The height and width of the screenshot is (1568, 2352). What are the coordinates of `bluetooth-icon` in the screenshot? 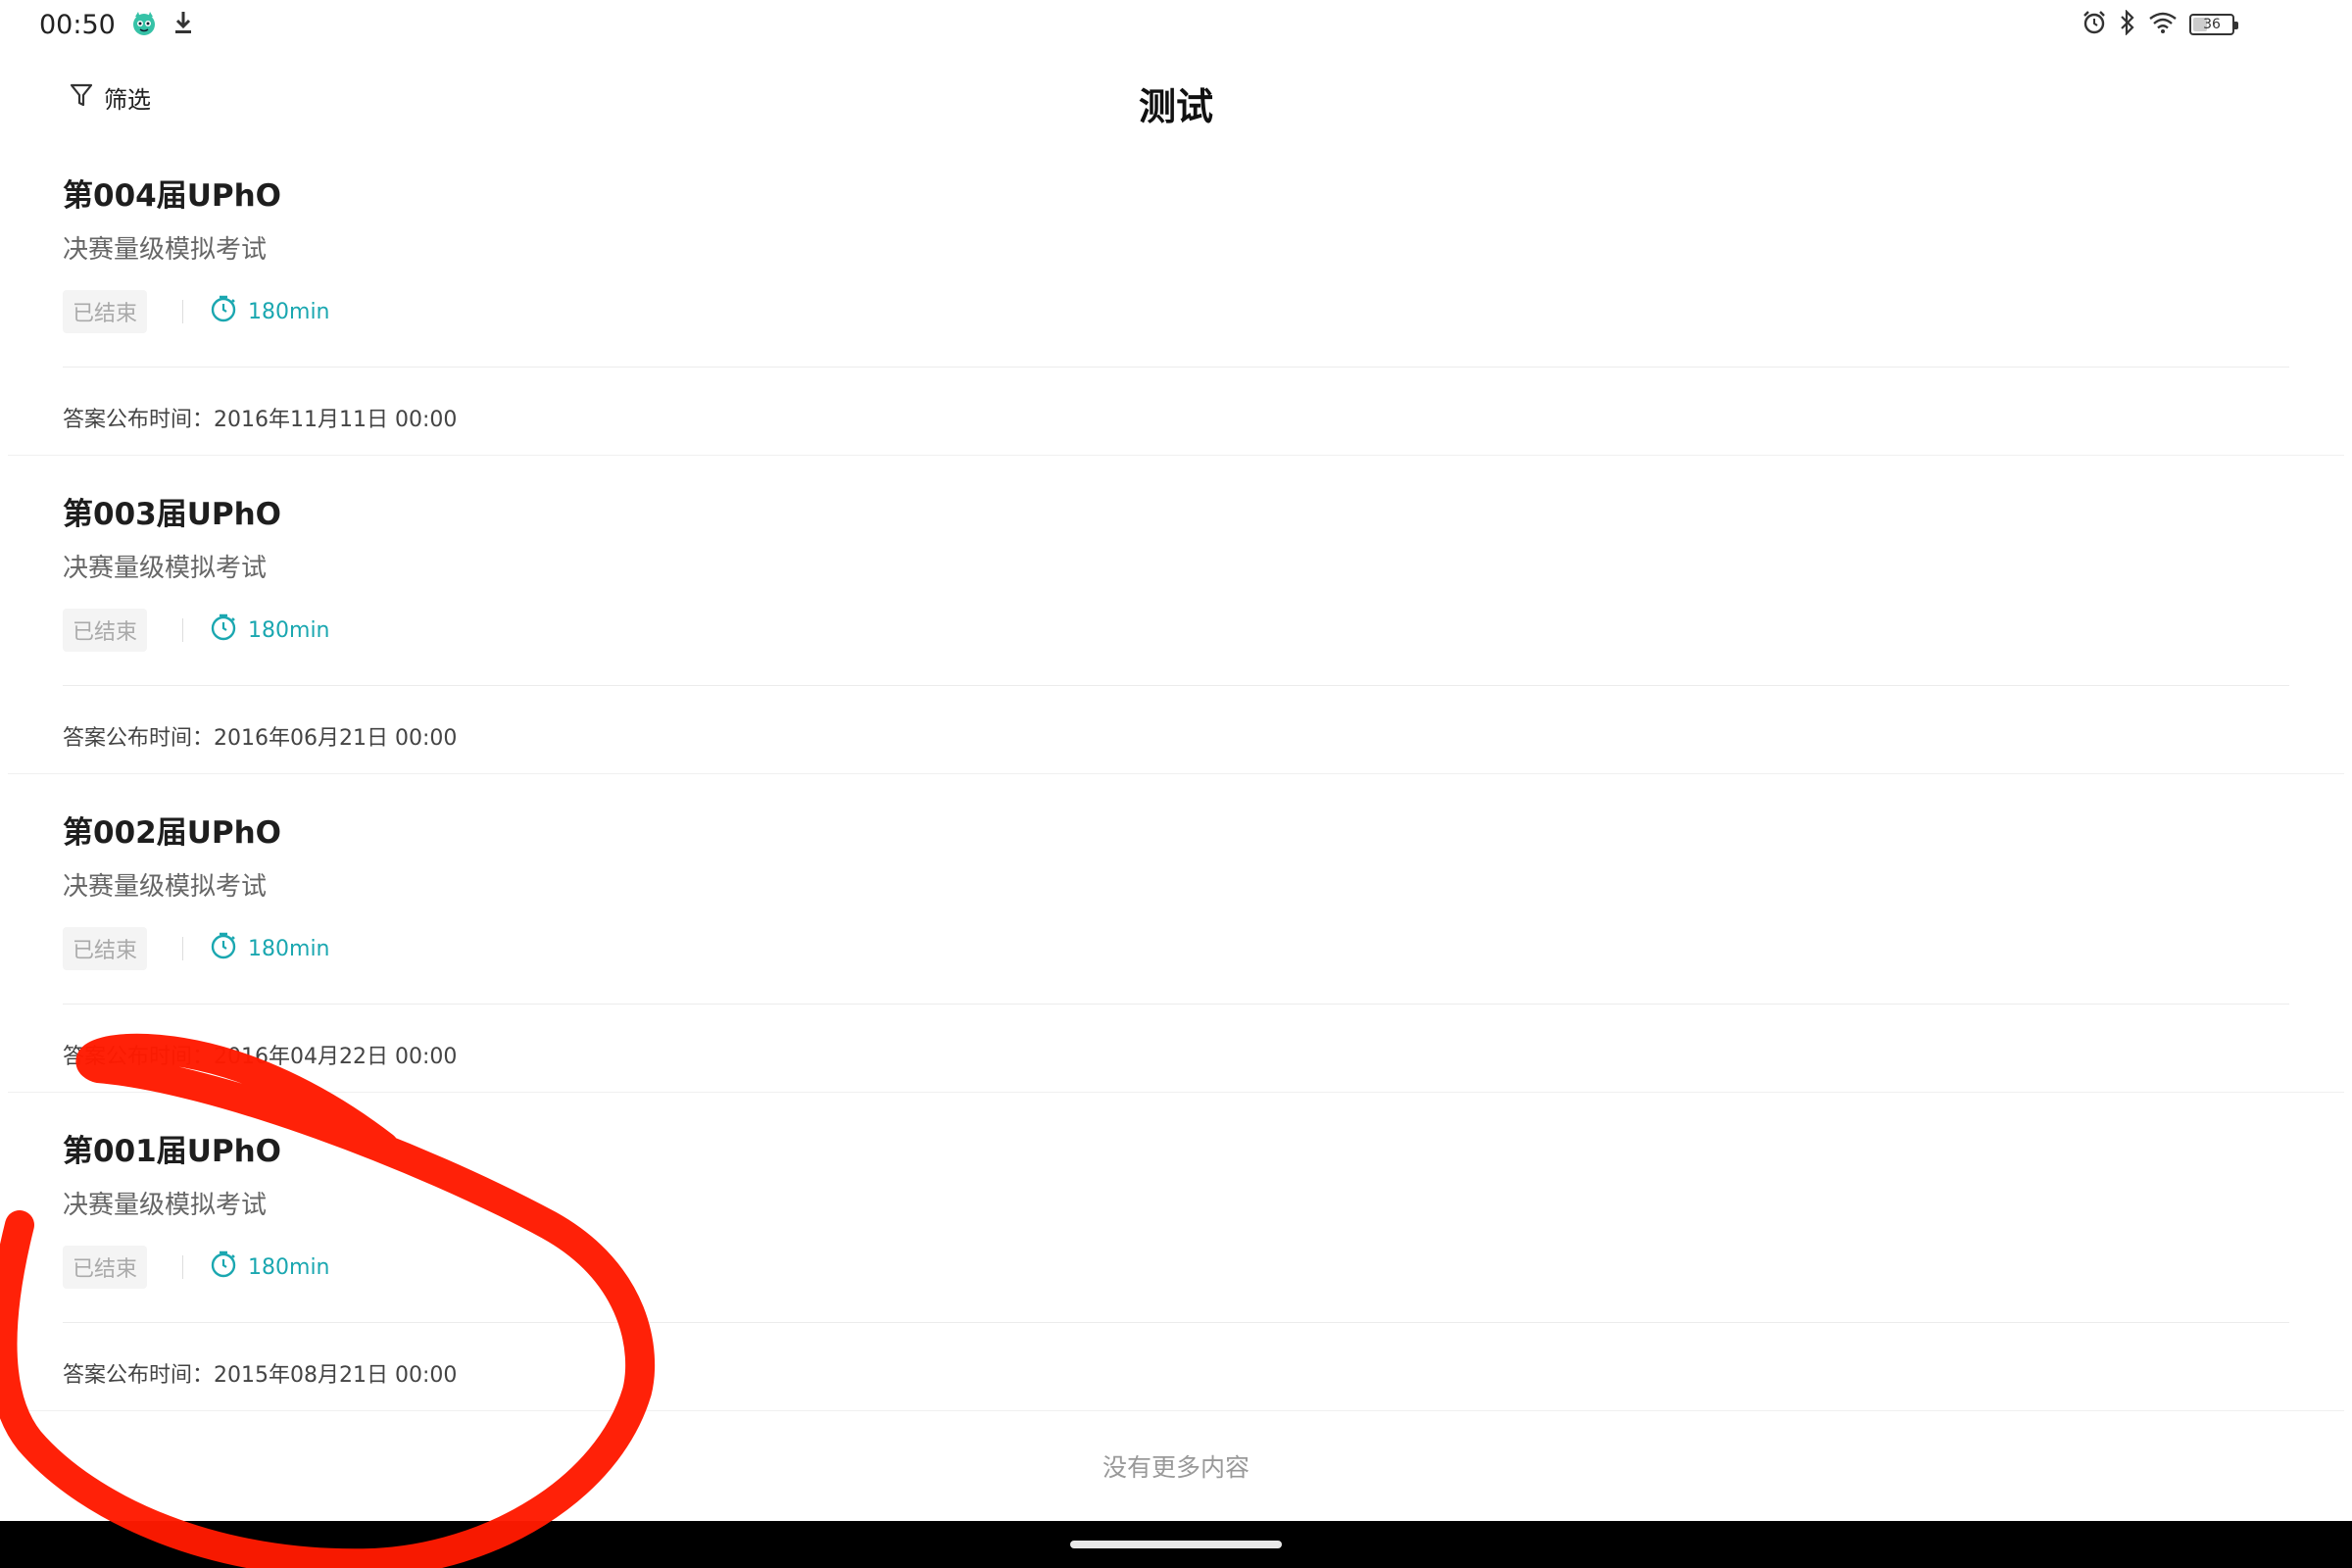 It's located at (2127, 24).